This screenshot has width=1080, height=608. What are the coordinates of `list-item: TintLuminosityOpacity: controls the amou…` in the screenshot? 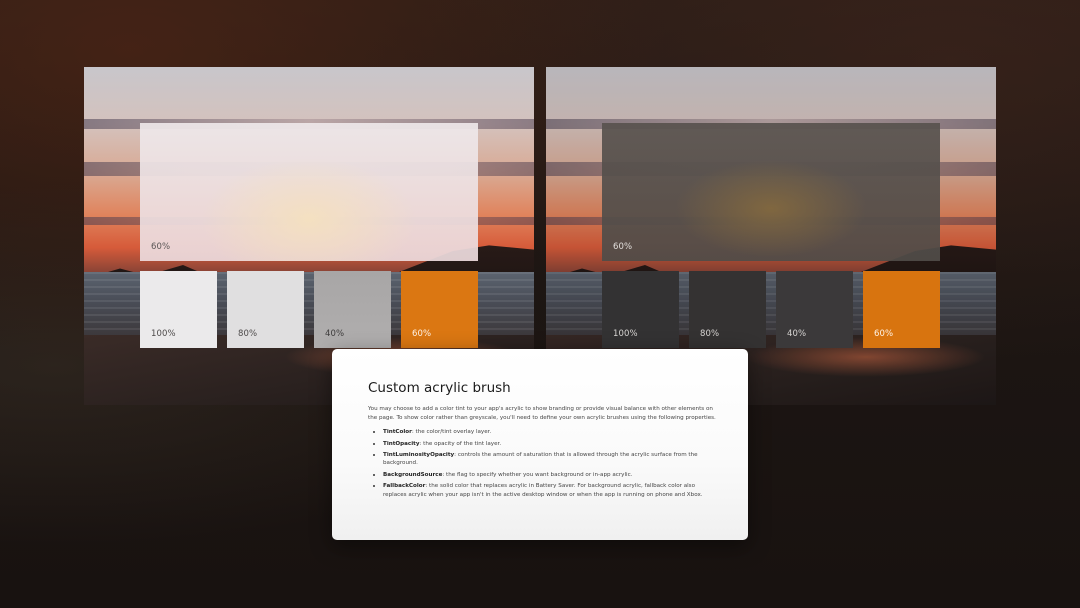 It's located at (550, 459).